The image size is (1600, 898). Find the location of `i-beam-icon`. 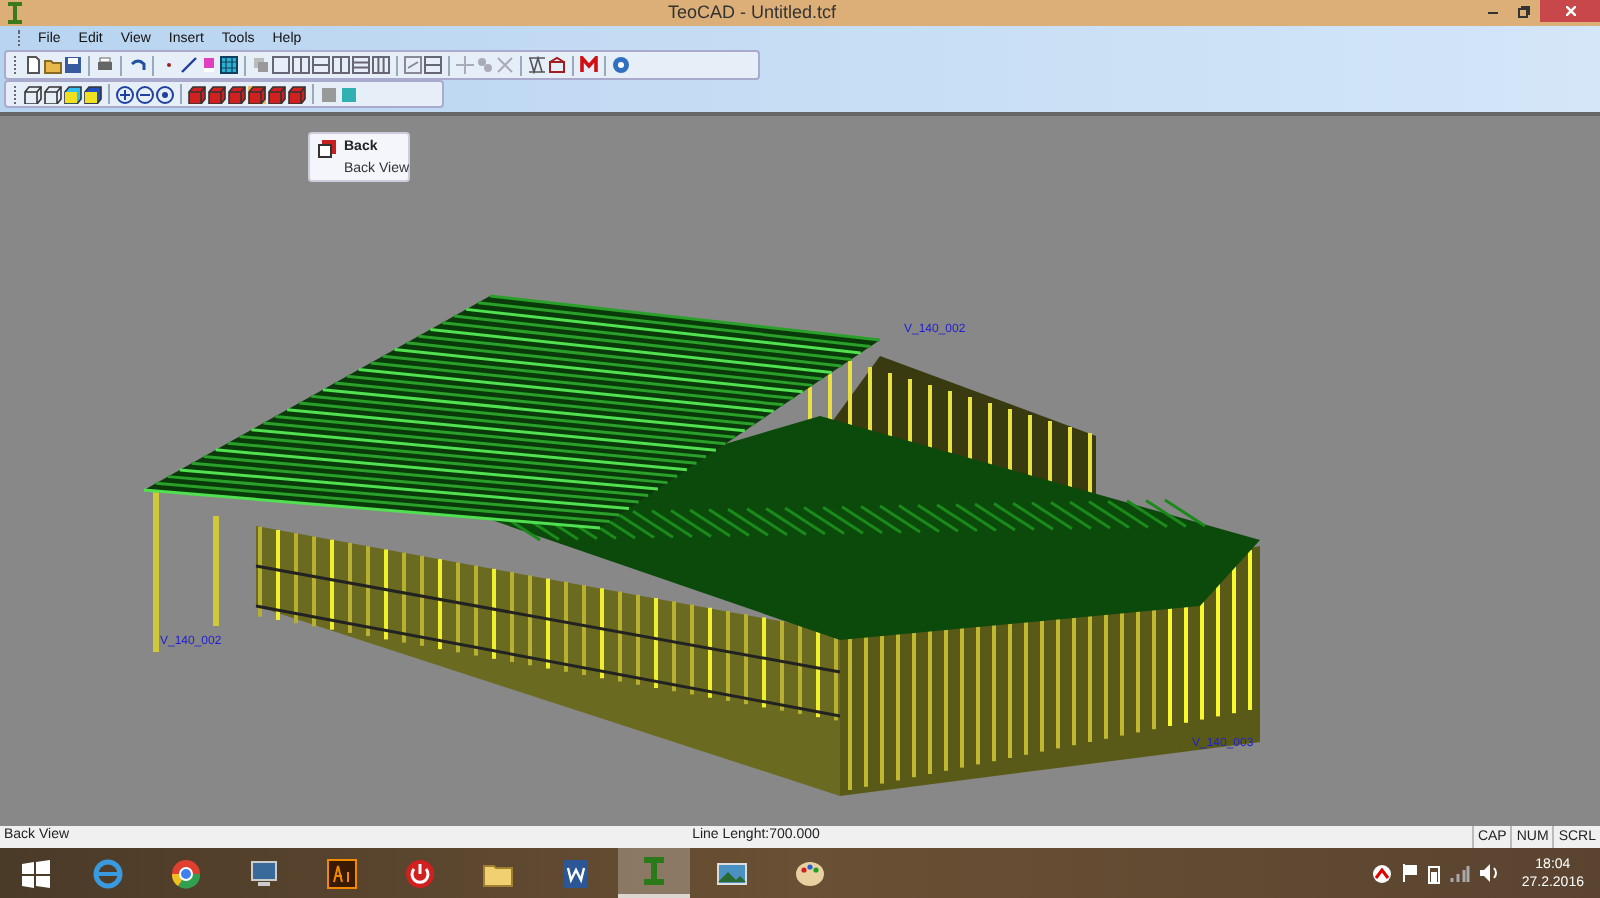

i-beam-icon is located at coordinates (654, 871).